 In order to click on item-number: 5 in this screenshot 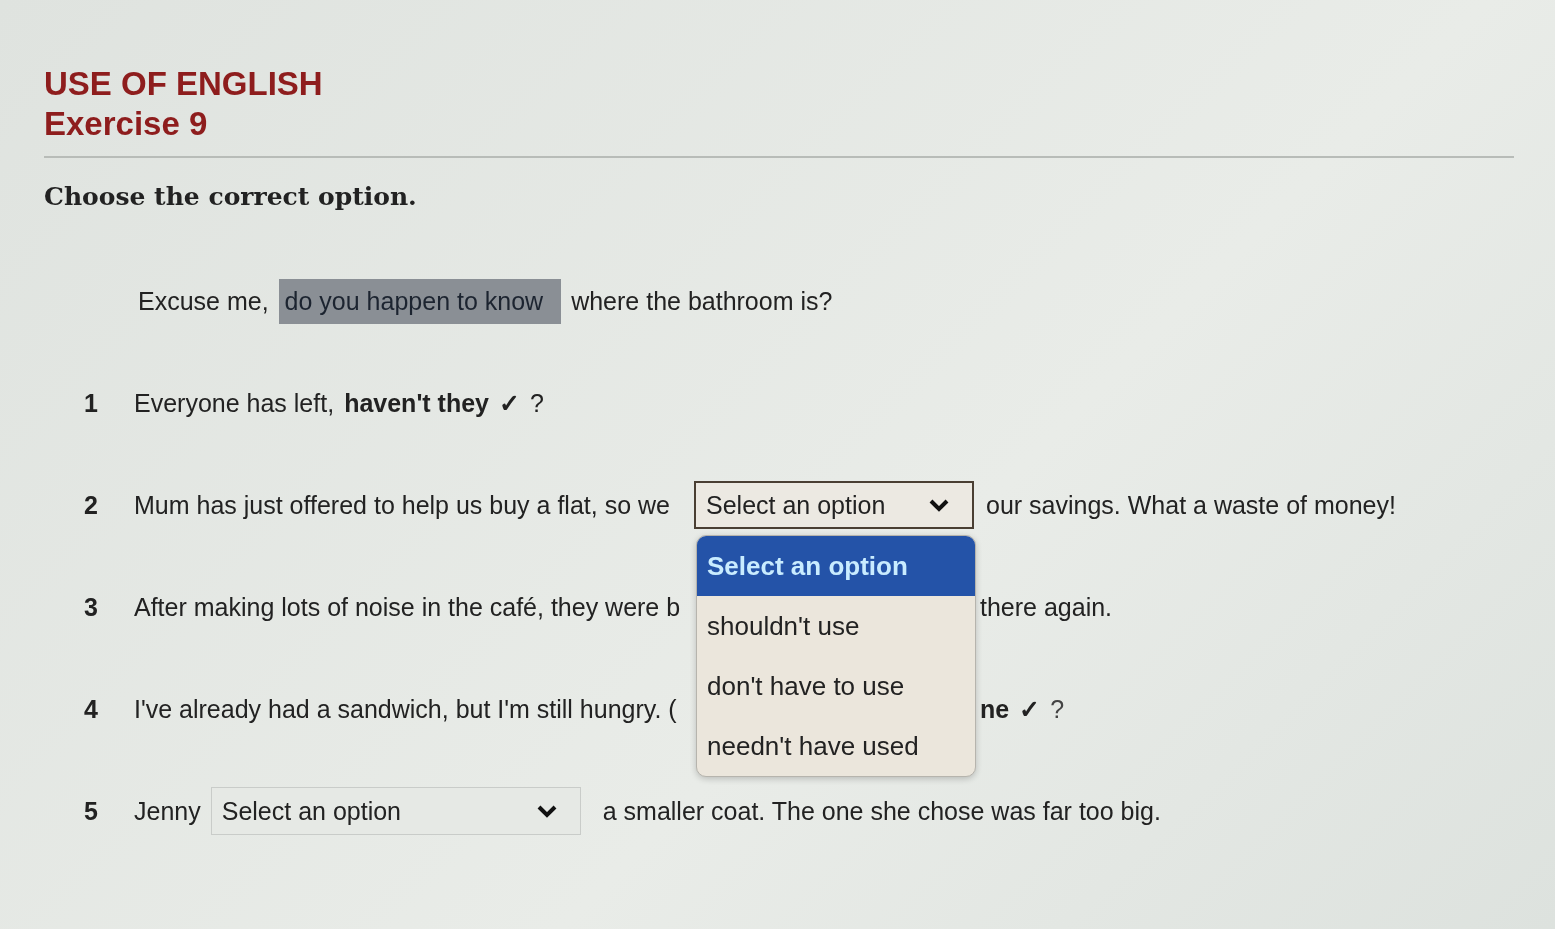, I will do `click(91, 811)`.